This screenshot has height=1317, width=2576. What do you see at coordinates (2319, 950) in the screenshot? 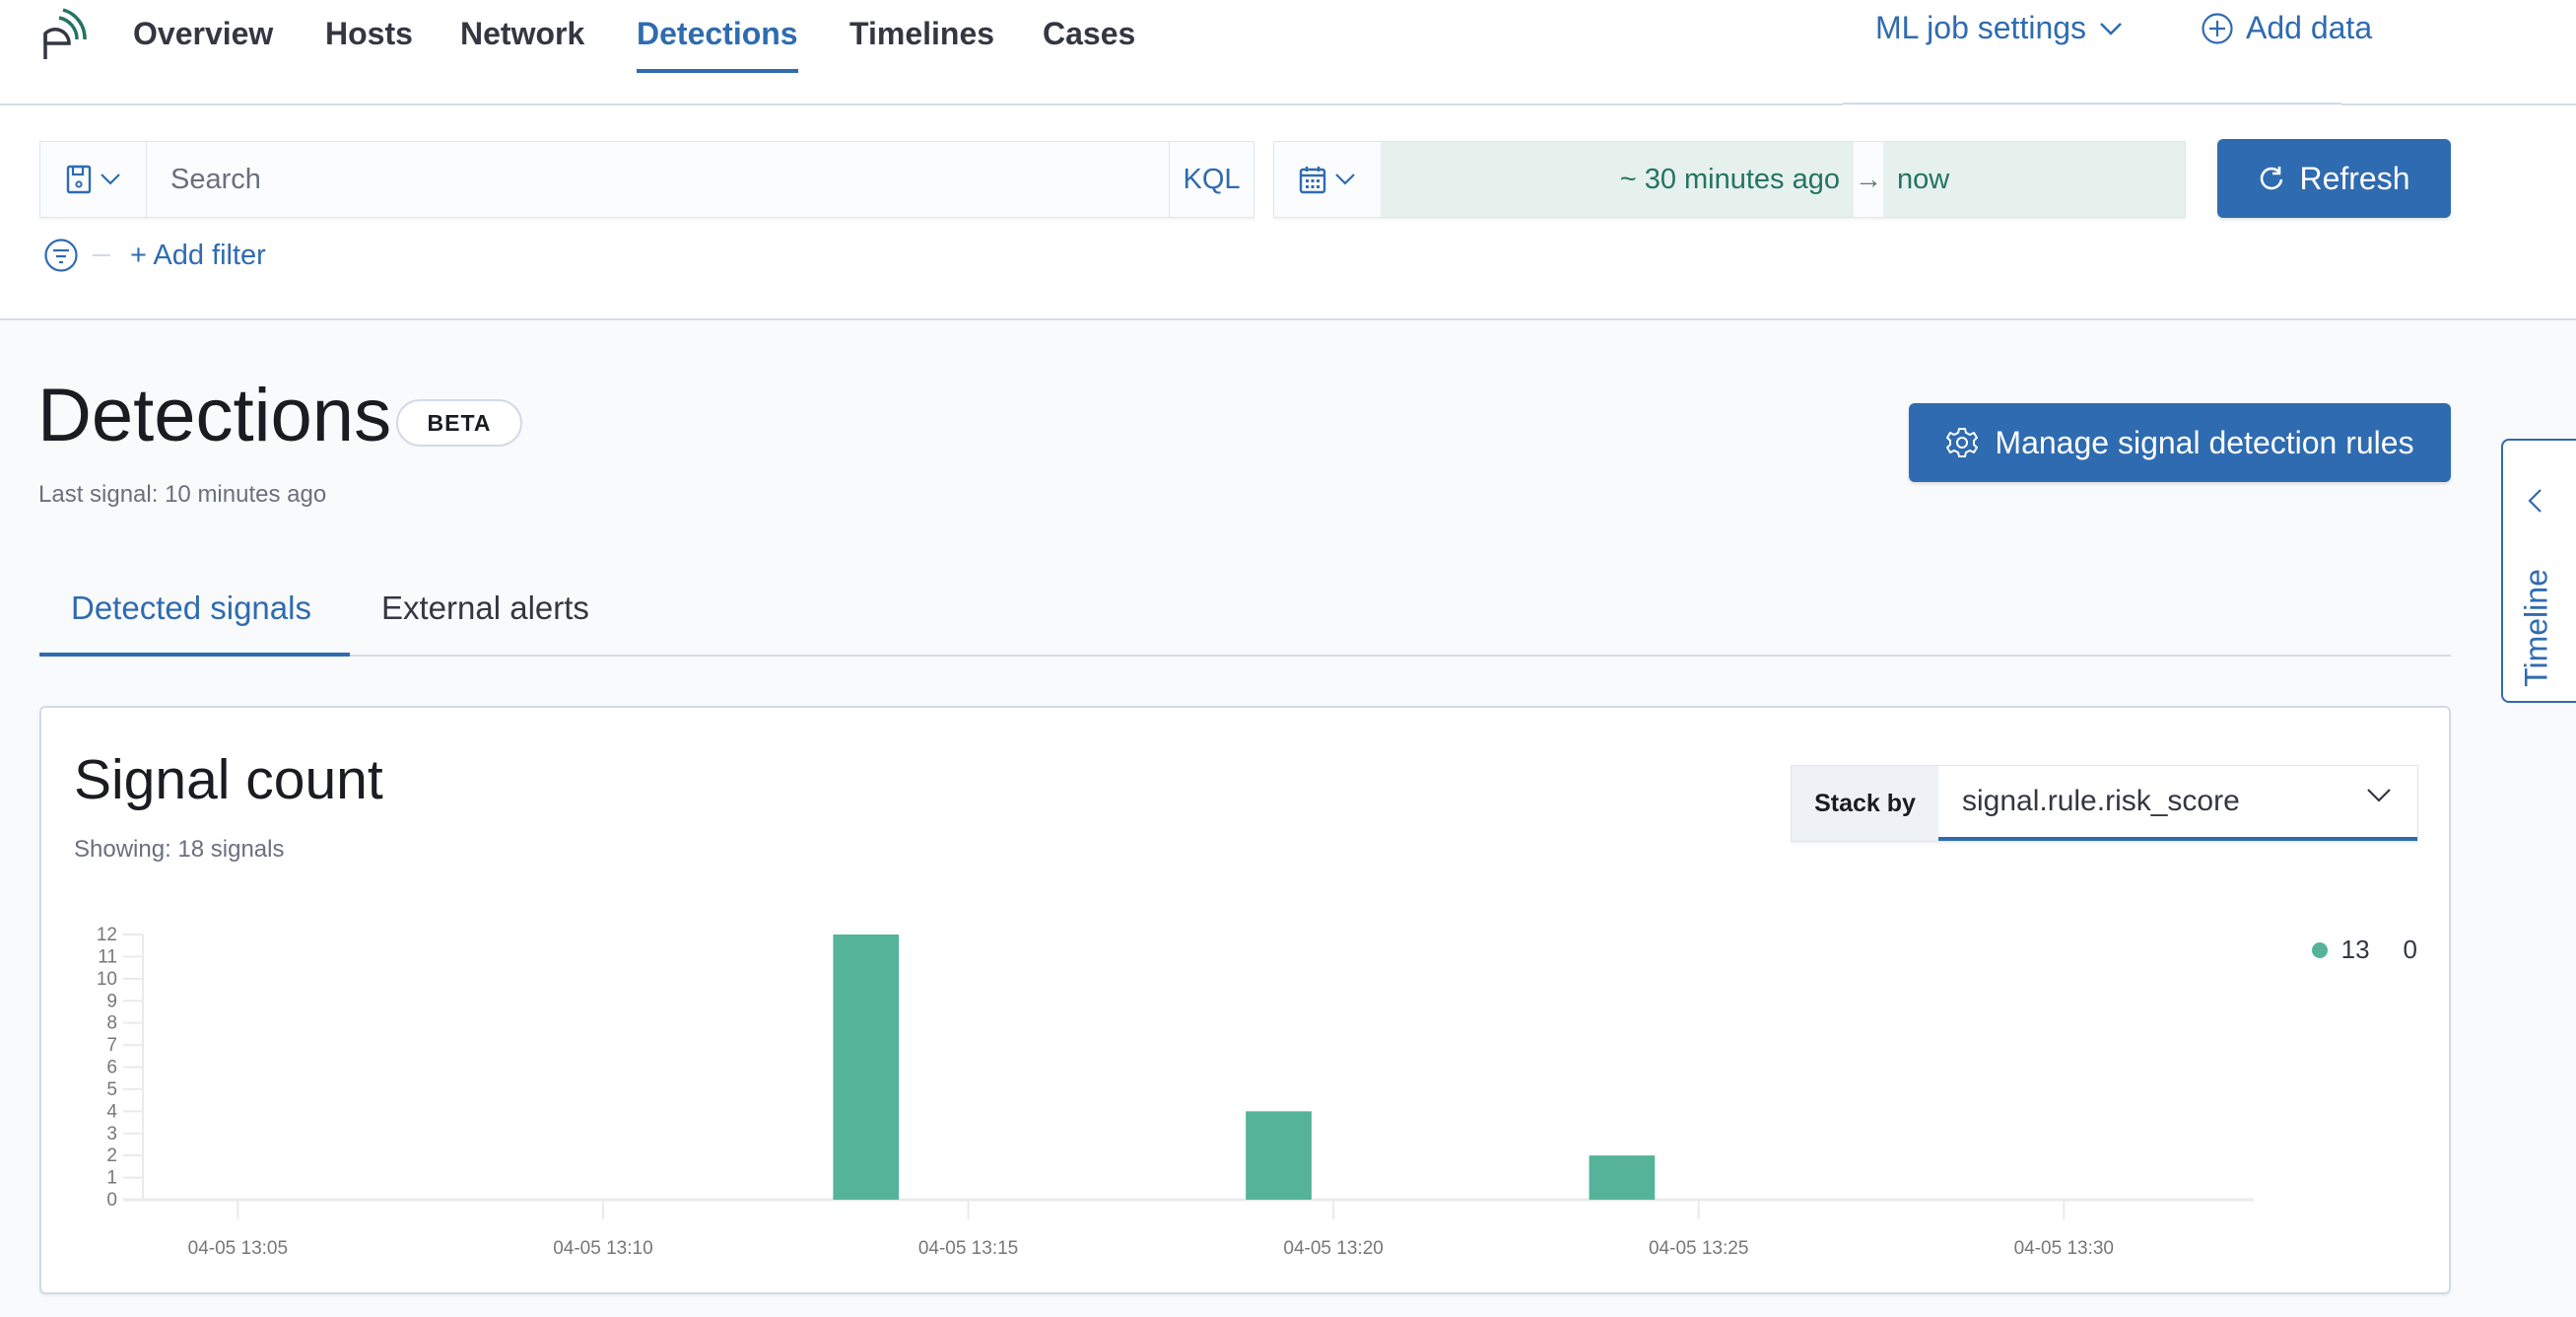
I see `legend-color-dot` at bounding box center [2319, 950].